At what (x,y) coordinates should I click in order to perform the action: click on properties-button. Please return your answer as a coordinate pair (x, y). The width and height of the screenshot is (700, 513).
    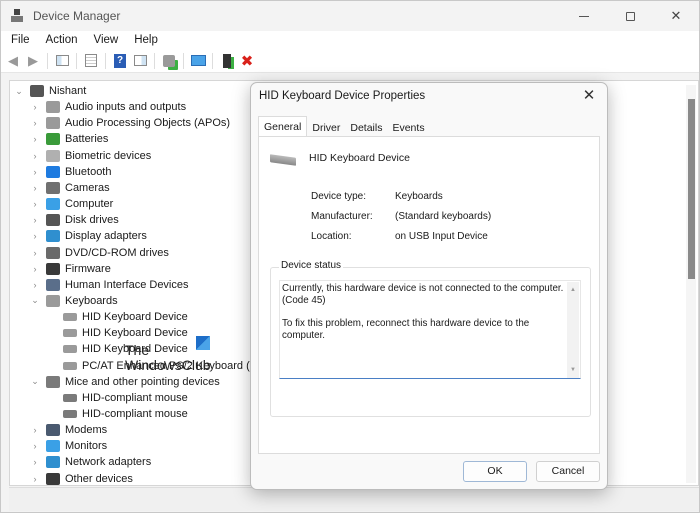
    Looking at the image, I should click on (91, 61).